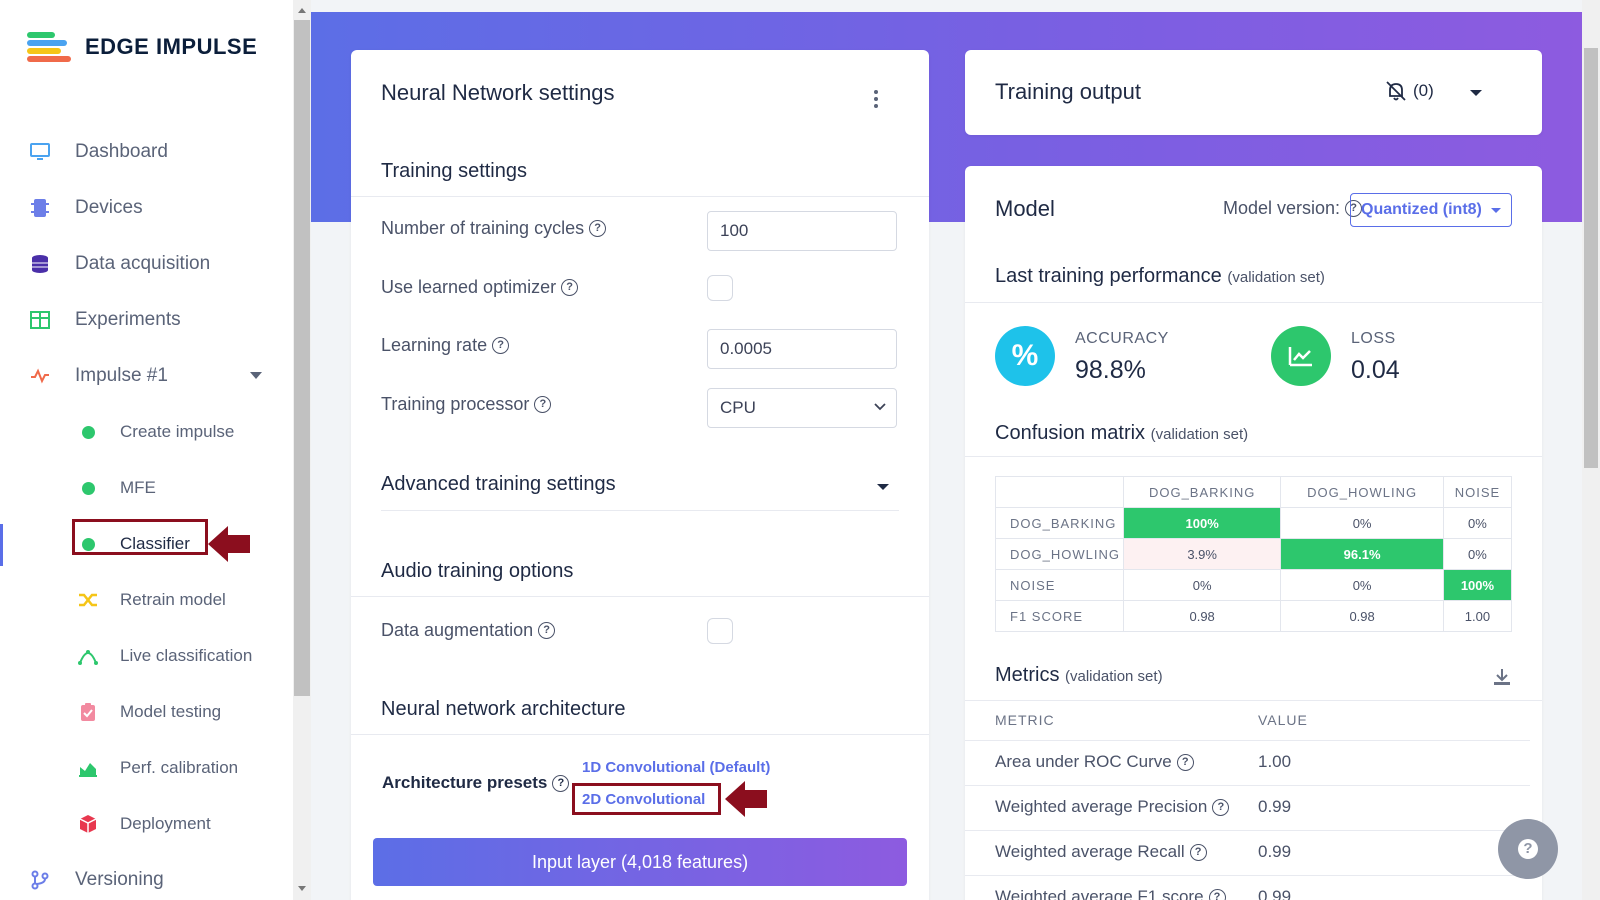 Image resolution: width=1600 pixels, height=900 pixels. I want to click on sidebar-item-deployment: Deployment, so click(146, 824).